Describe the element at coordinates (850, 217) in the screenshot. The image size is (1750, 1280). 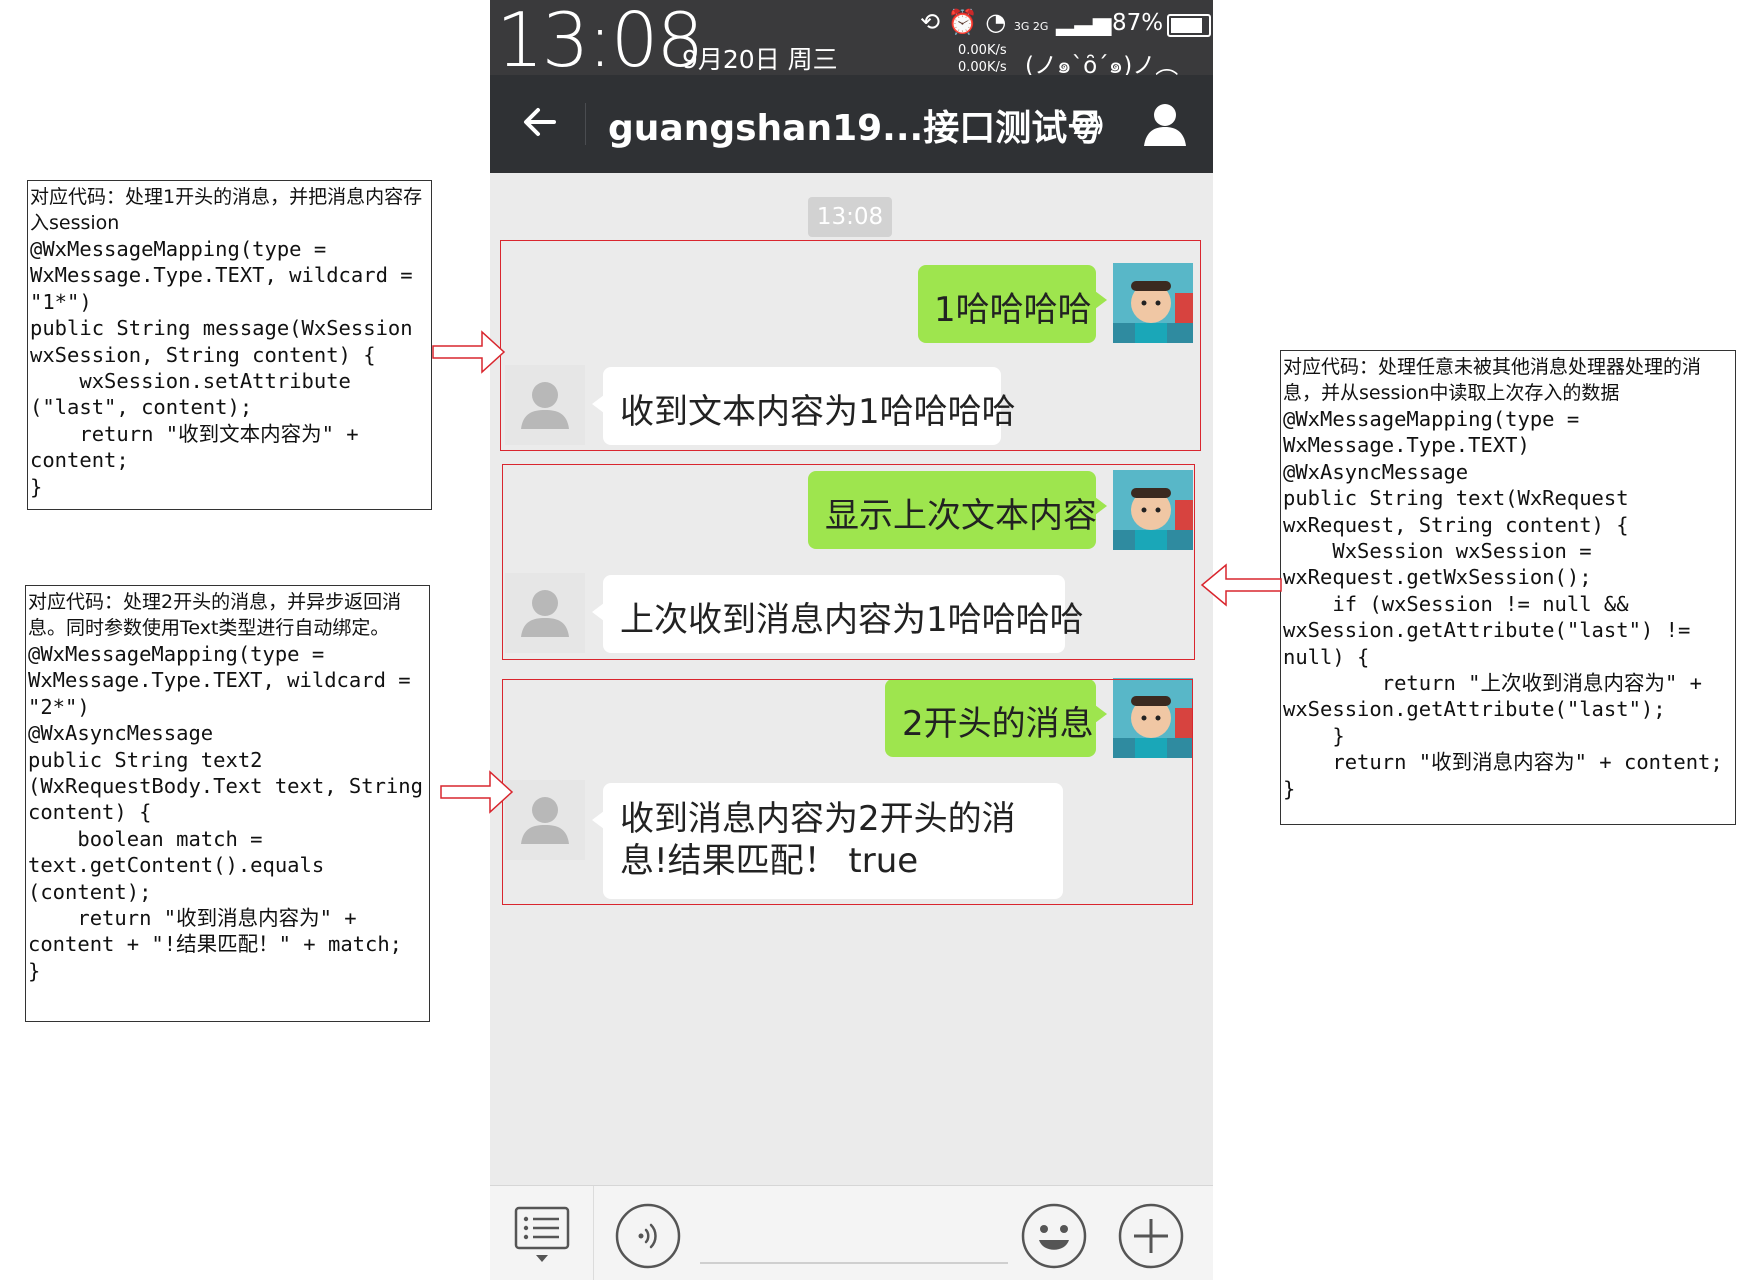
I see `message-timestamp: 13:08` at that location.